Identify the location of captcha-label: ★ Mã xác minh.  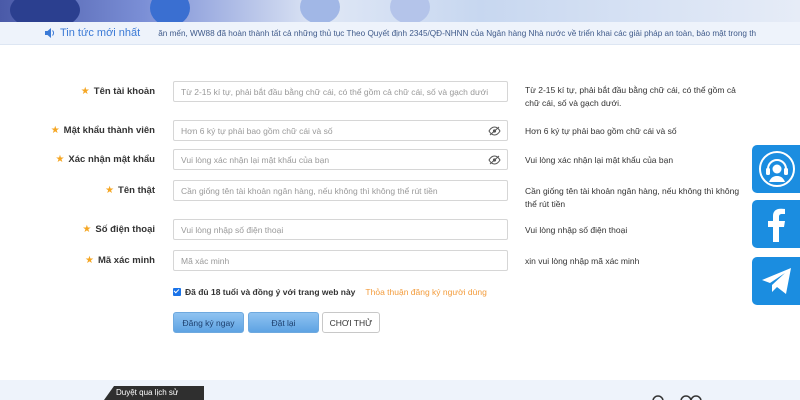
(120, 261).